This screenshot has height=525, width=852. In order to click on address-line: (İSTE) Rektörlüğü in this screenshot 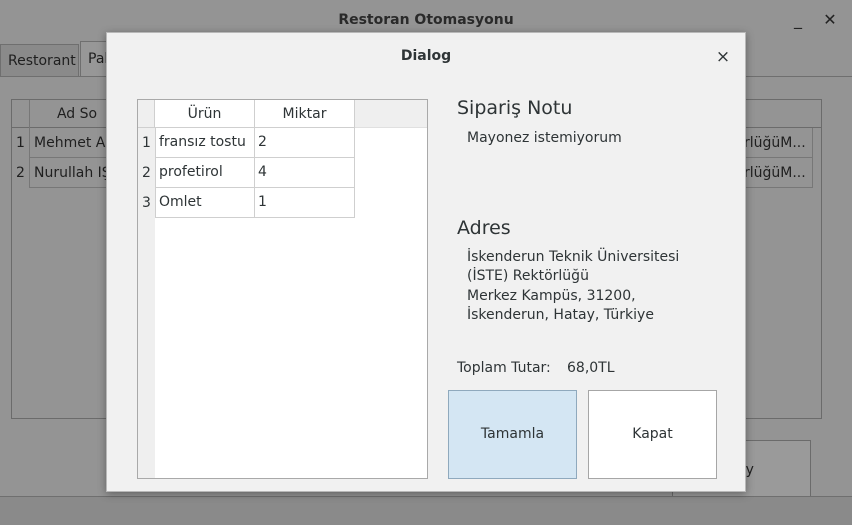, I will do `click(528, 276)`.